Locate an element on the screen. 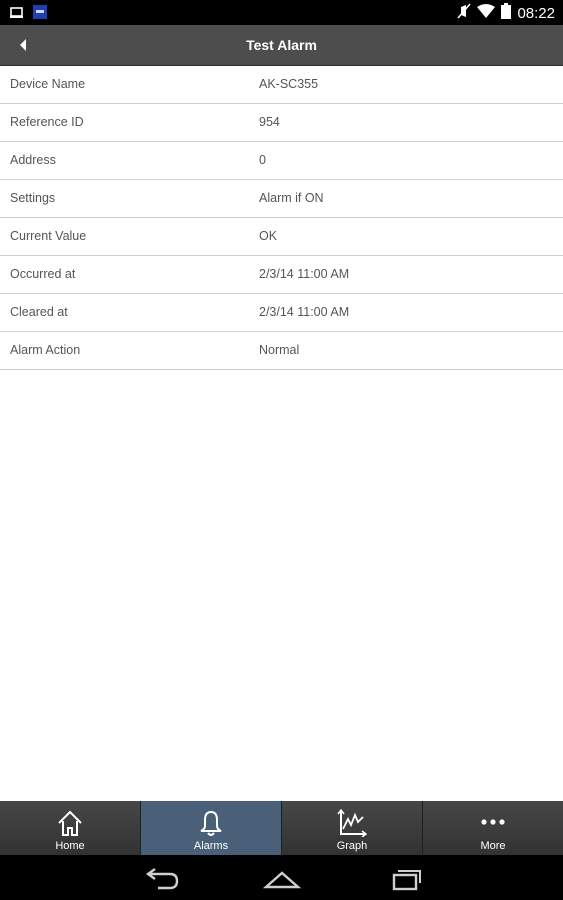 The height and width of the screenshot is (900, 563). detail-label: Occurred at is located at coordinates (43, 274).